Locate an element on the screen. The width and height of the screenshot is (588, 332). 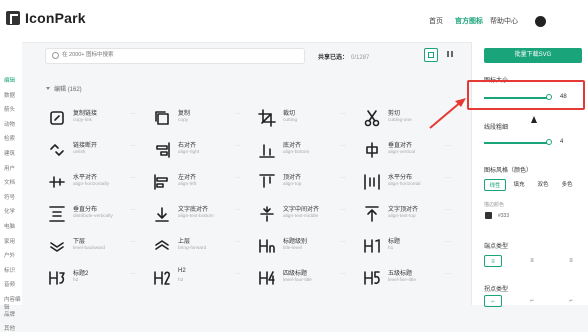
category-item: 标识 is located at coordinates (9, 270).